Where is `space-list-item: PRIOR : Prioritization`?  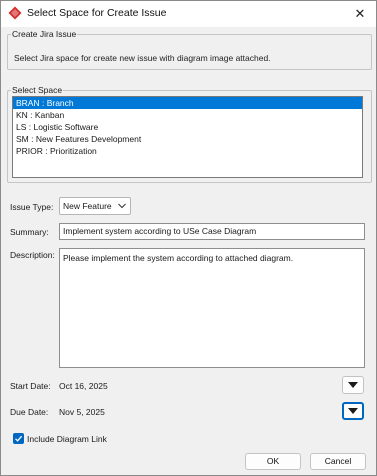 space-list-item: PRIOR : Prioritization is located at coordinates (187, 151).